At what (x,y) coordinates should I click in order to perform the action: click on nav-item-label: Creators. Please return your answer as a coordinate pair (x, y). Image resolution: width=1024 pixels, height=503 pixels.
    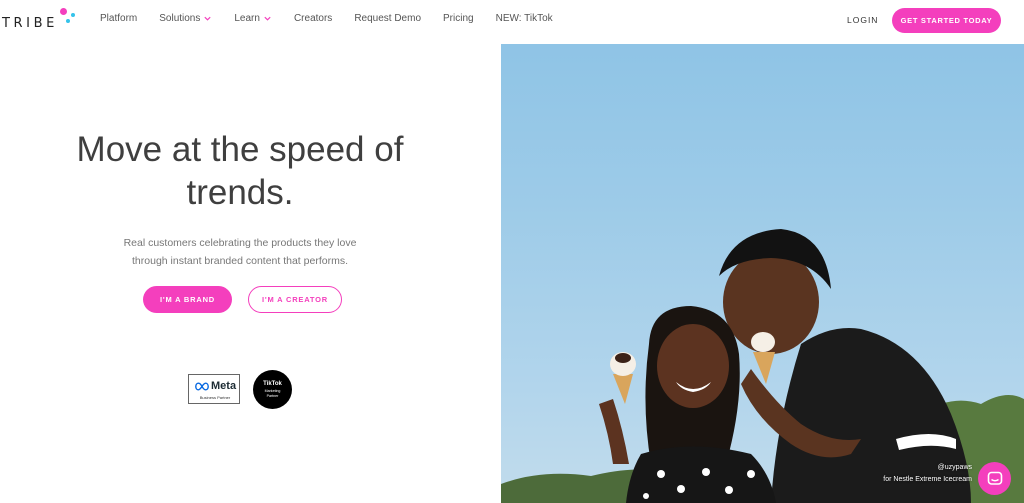
    Looking at the image, I should click on (313, 18).